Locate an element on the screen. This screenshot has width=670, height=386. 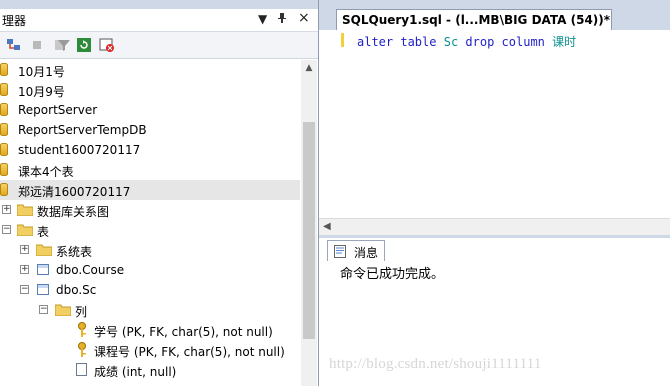
tree-node-column: 成绩 (int, null) is located at coordinates (150, 370).